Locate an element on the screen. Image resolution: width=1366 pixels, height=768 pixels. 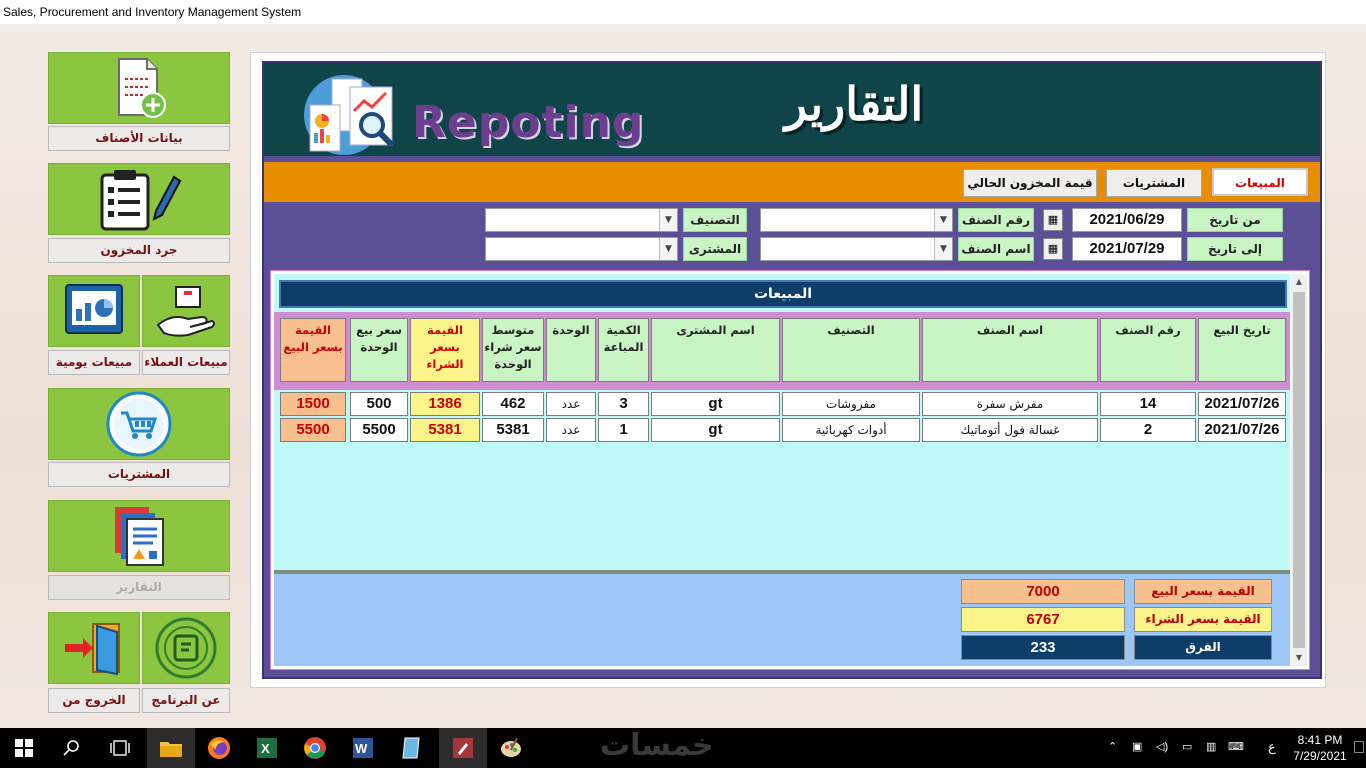
svg-text: X is located at coordinates (265, 748).